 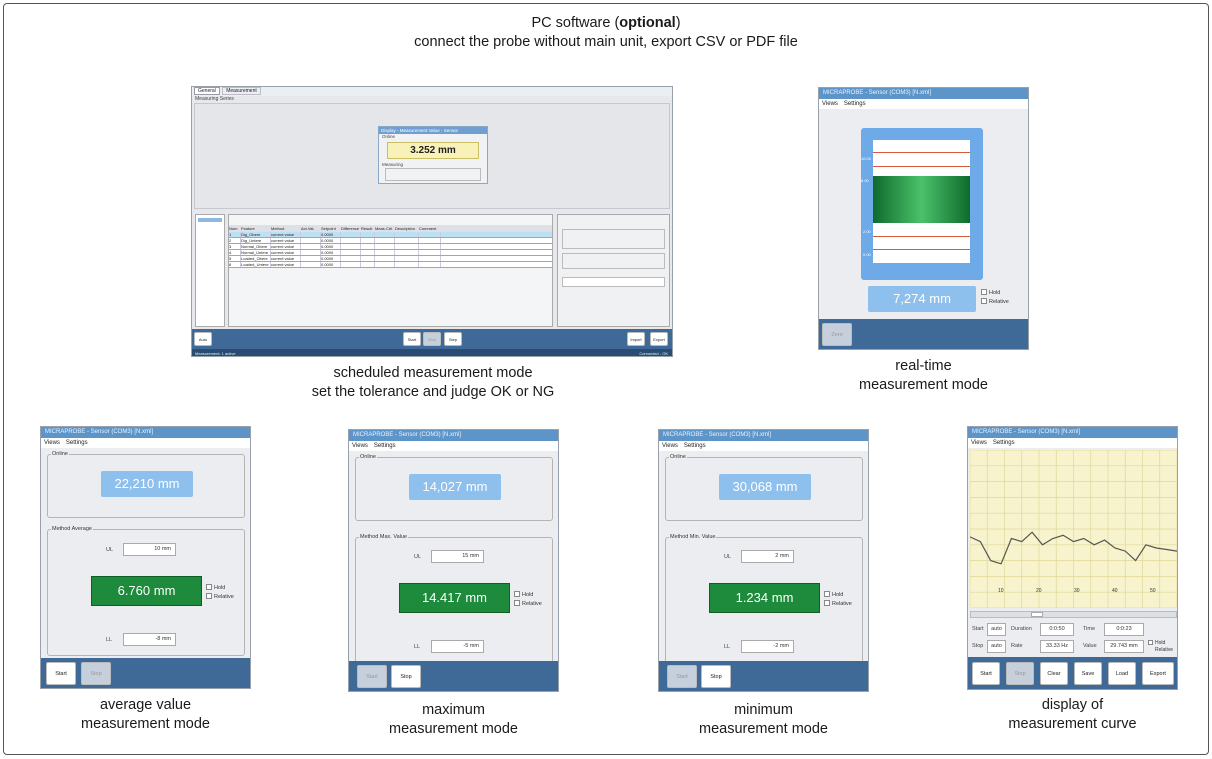 What do you see at coordinates (453, 446) in the screenshot?
I see `maximum-menu: Views Settings` at bounding box center [453, 446].